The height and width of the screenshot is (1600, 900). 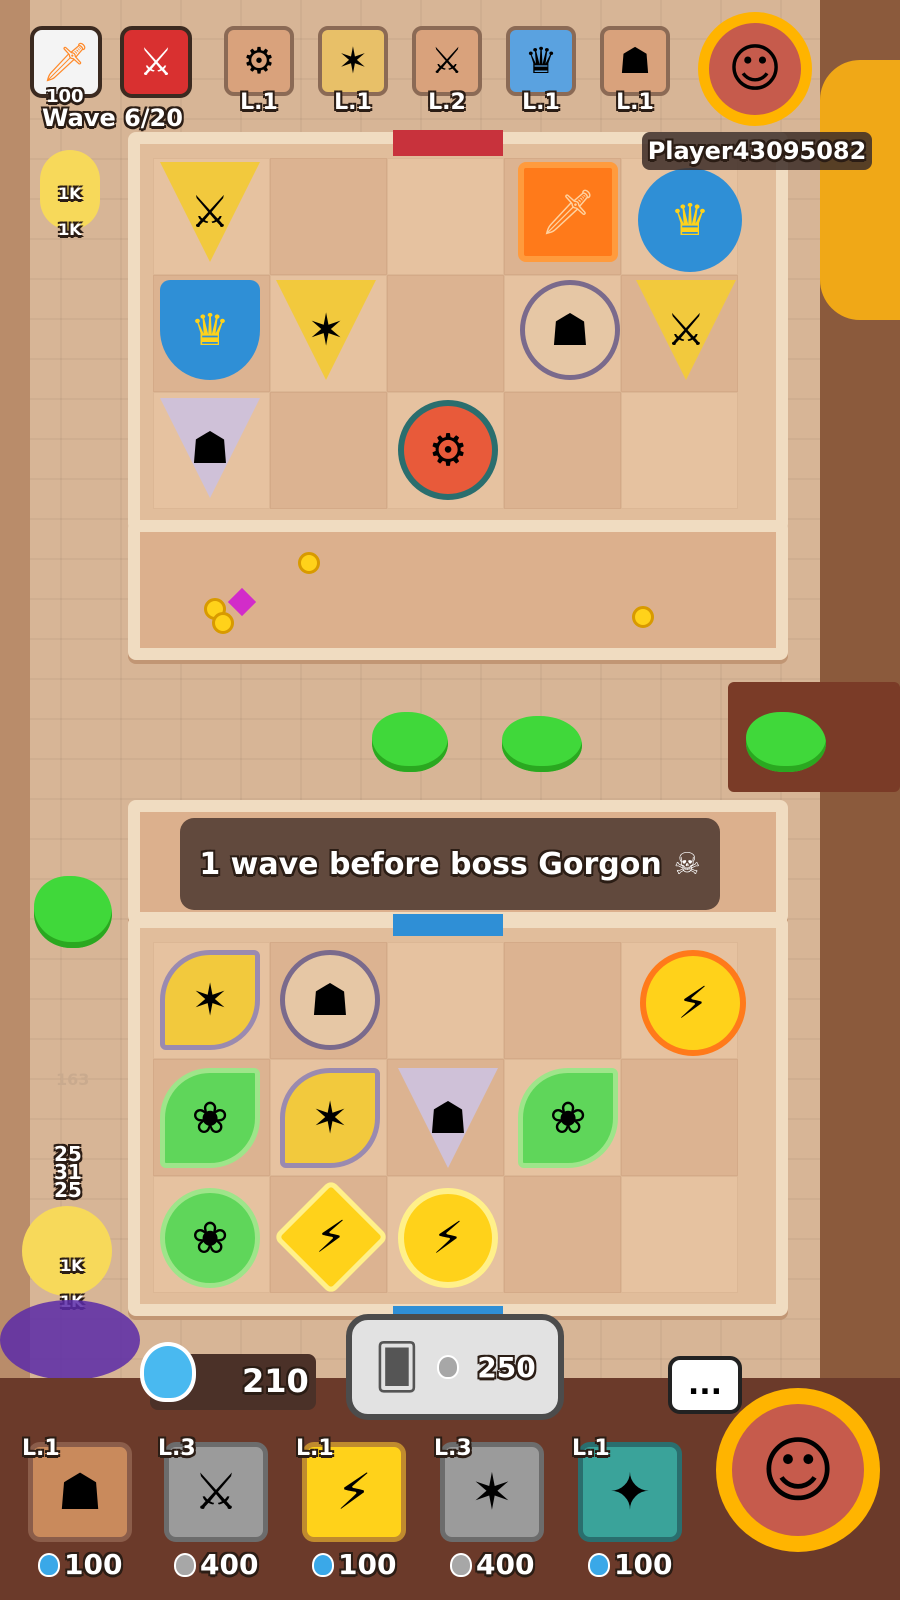 I want to click on attack-boost-button: ⚔, so click(x=156, y=62).